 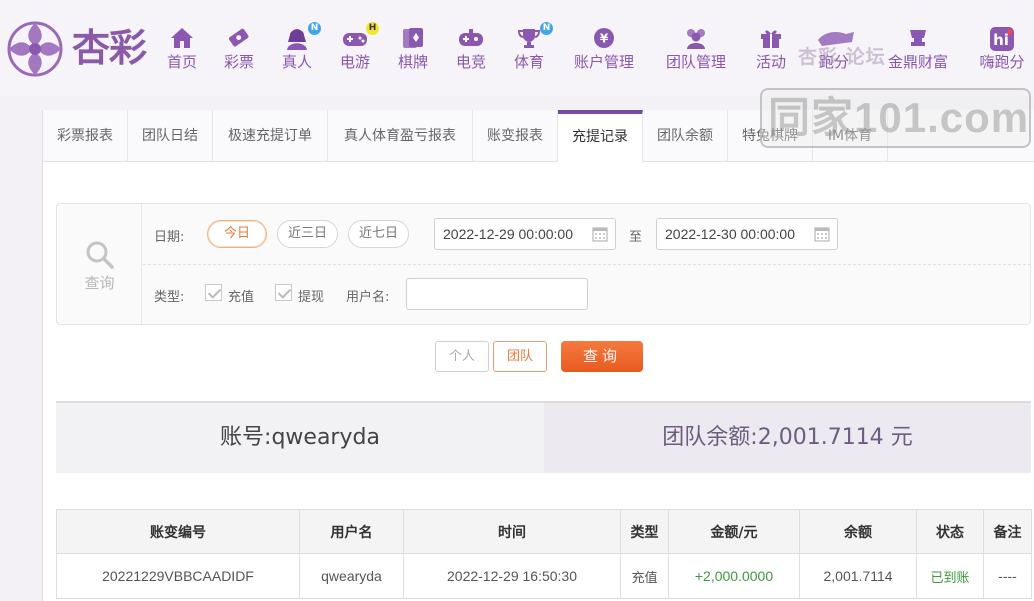 I want to click on filter-divider, so click(x=587, y=264).